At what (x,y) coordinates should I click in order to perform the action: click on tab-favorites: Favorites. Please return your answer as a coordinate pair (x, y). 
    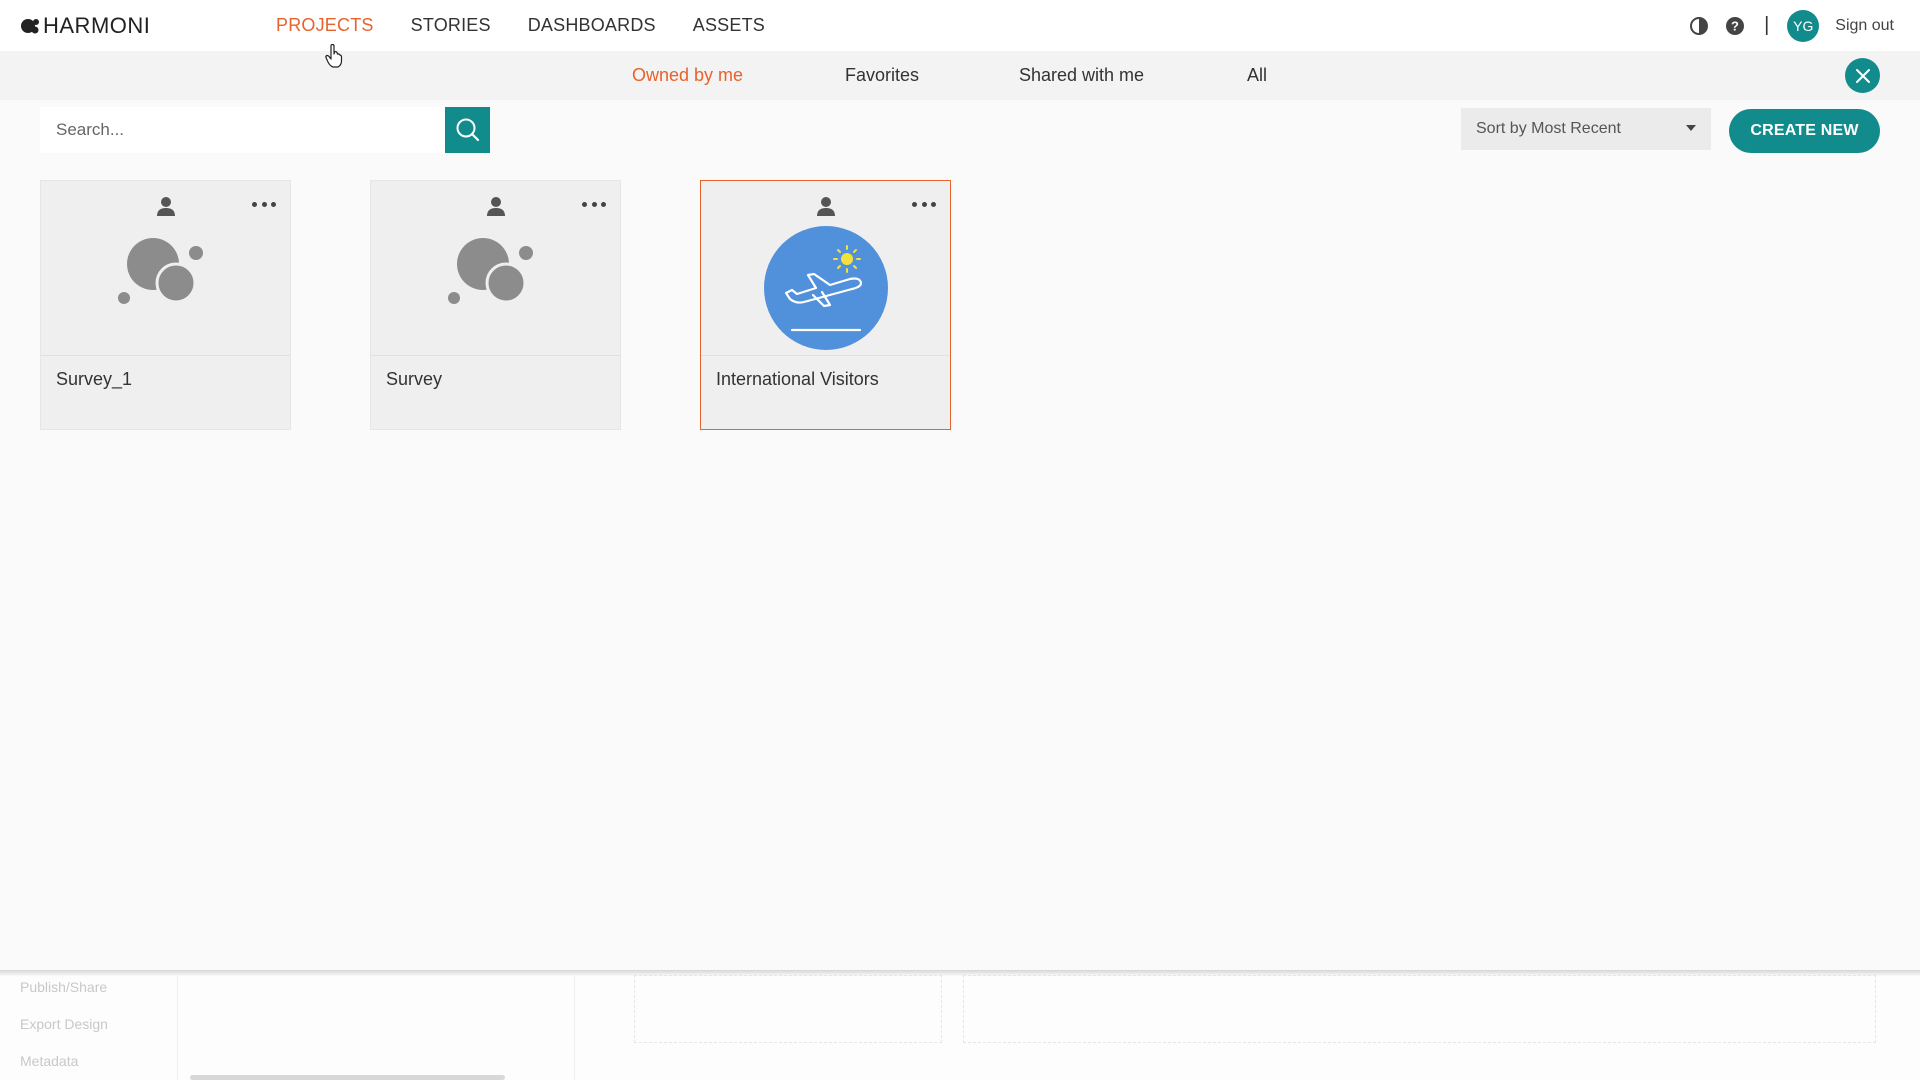
    Looking at the image, I should click on (882, 75).